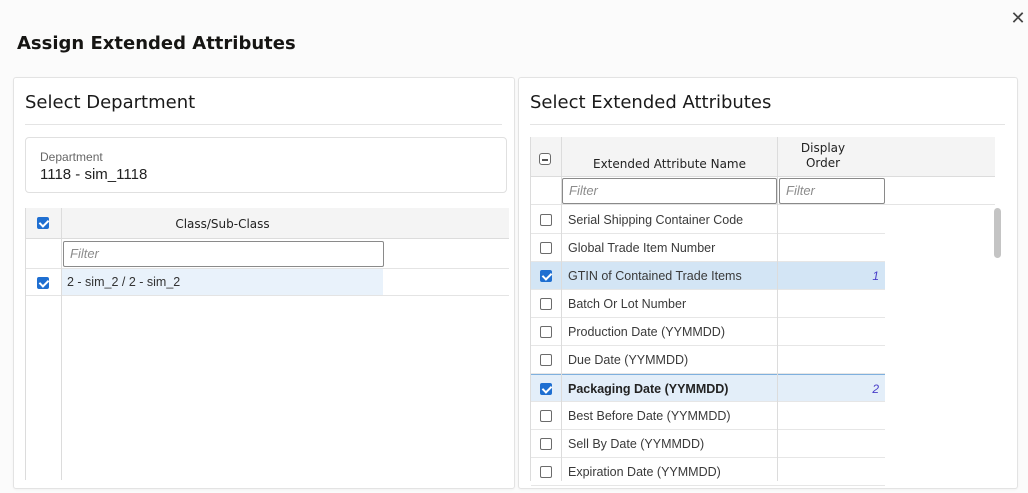  What do you see at coordinates (656, 220) in the screenshot?
I see `attribute-name: Serial Shipping Container Code` at bounding box center [656, 220].